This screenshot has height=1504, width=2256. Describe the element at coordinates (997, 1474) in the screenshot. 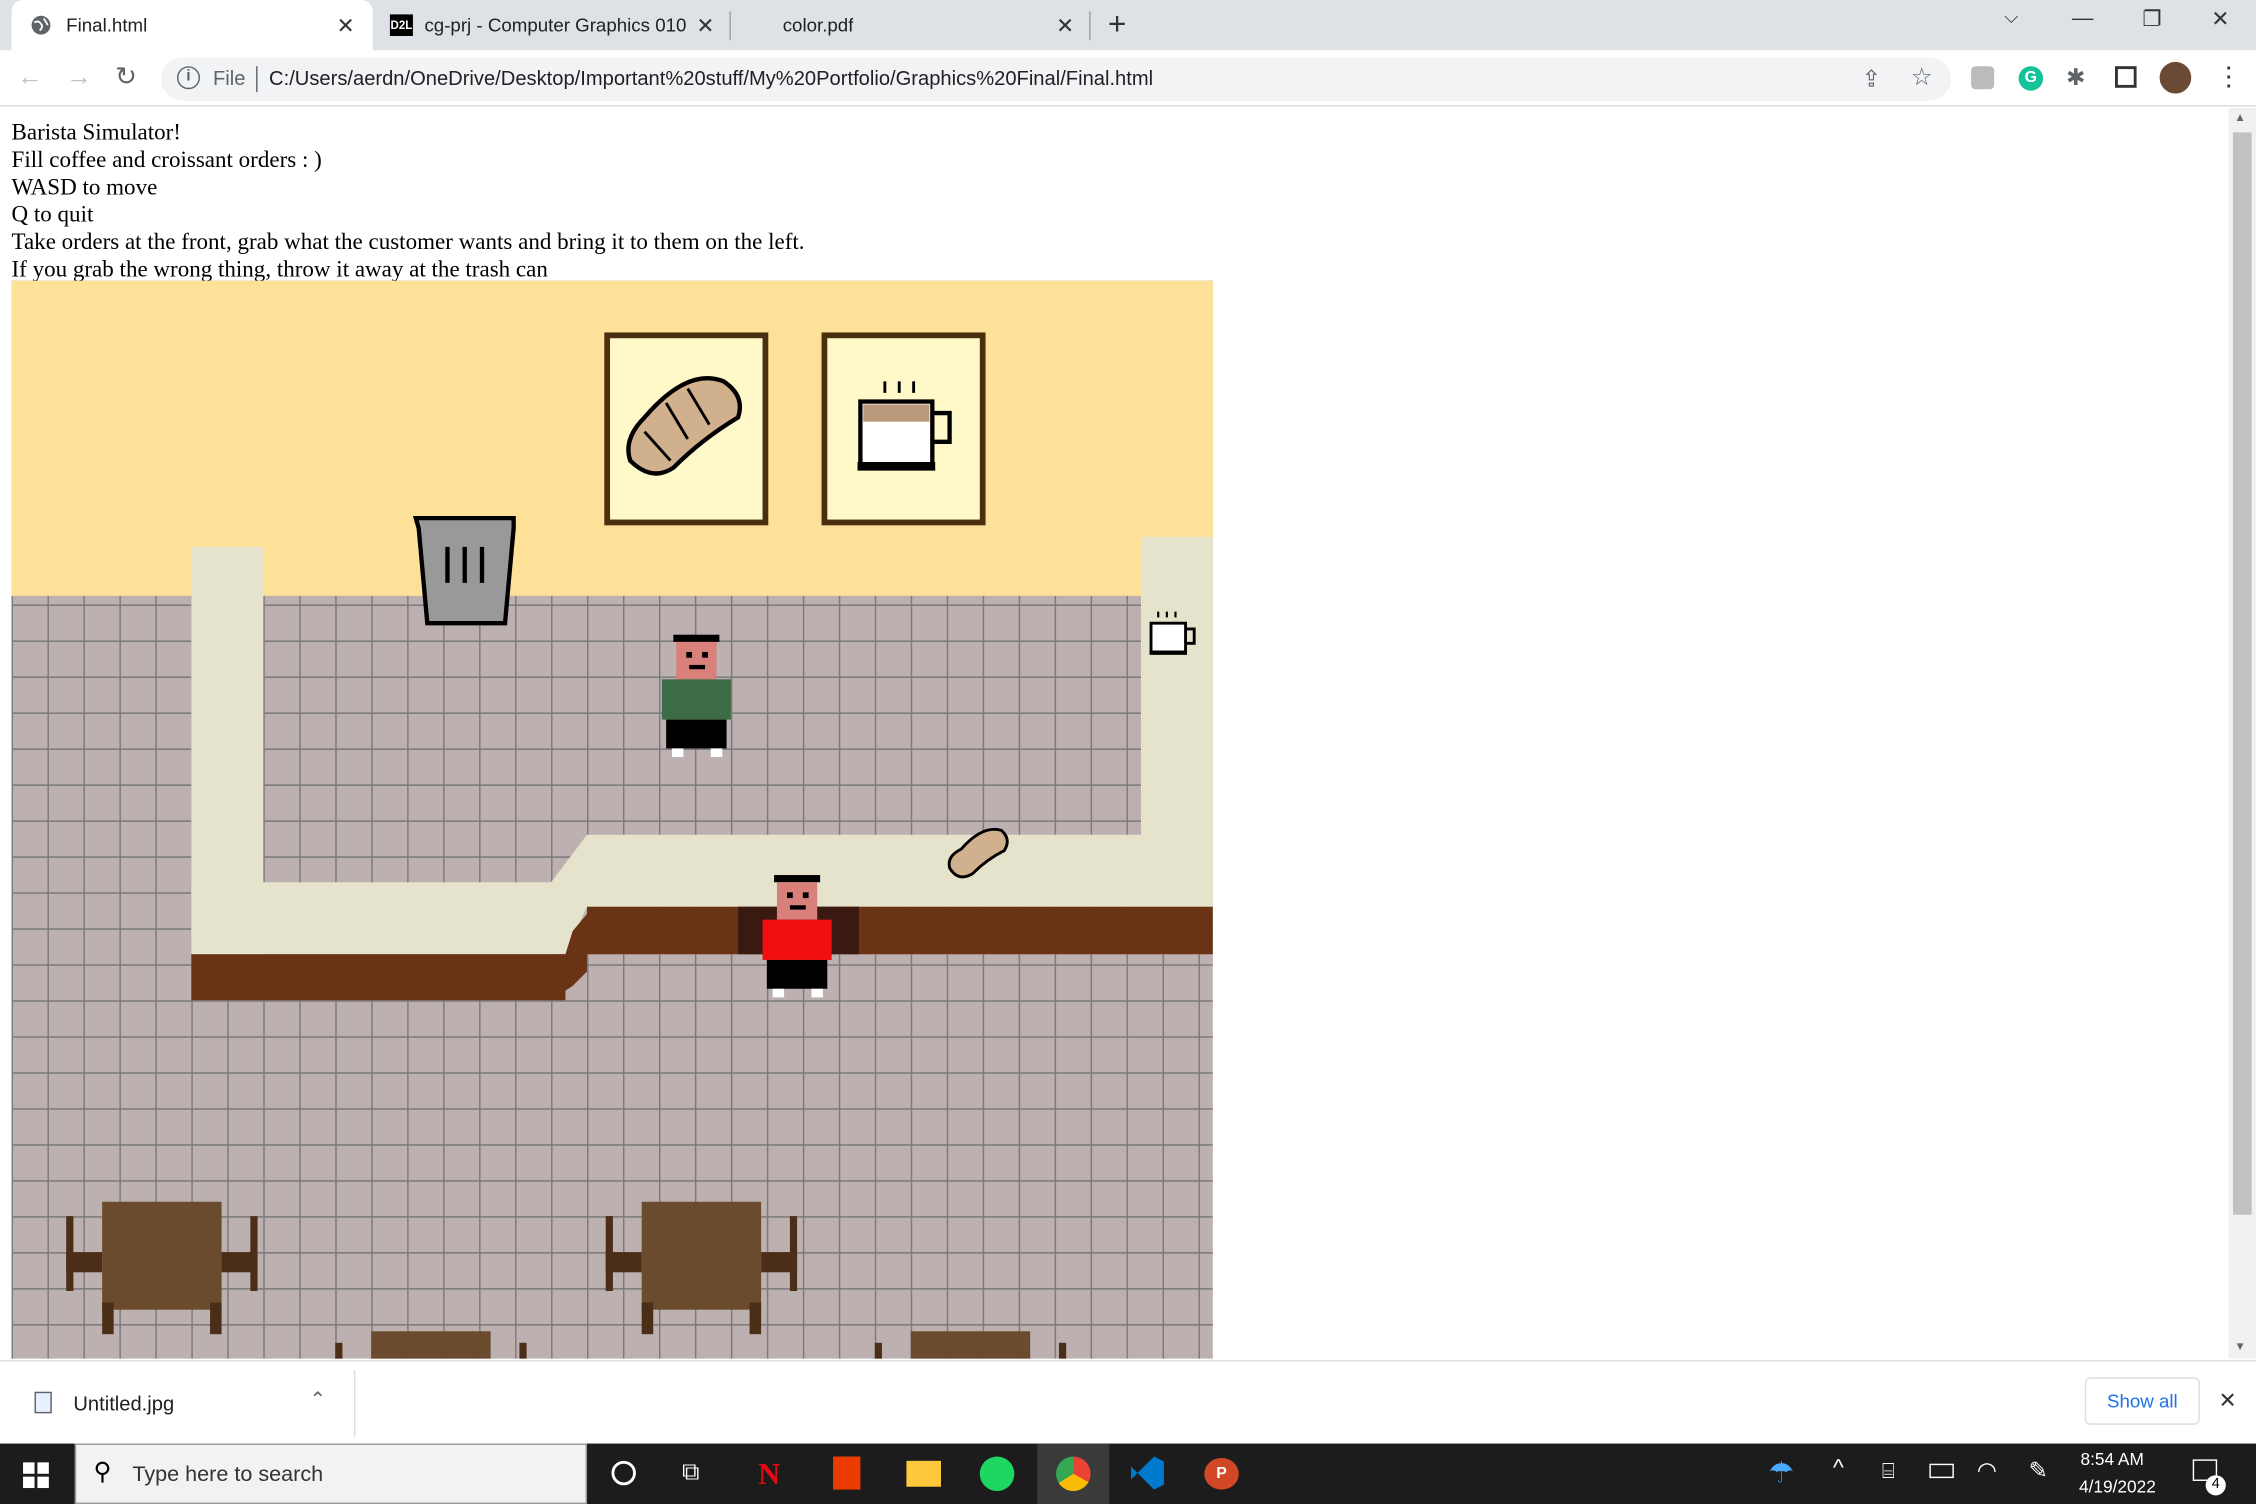

I see `spotify-icon` at that location.